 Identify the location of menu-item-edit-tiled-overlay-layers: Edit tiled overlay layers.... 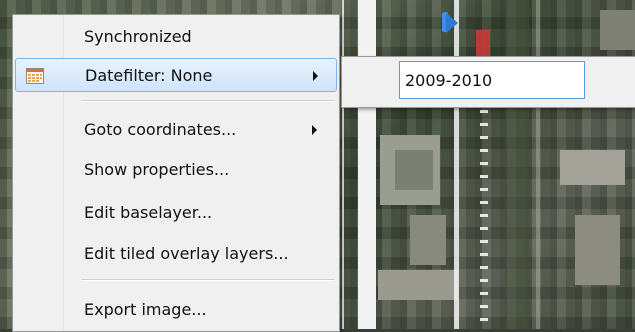
(176, 254).